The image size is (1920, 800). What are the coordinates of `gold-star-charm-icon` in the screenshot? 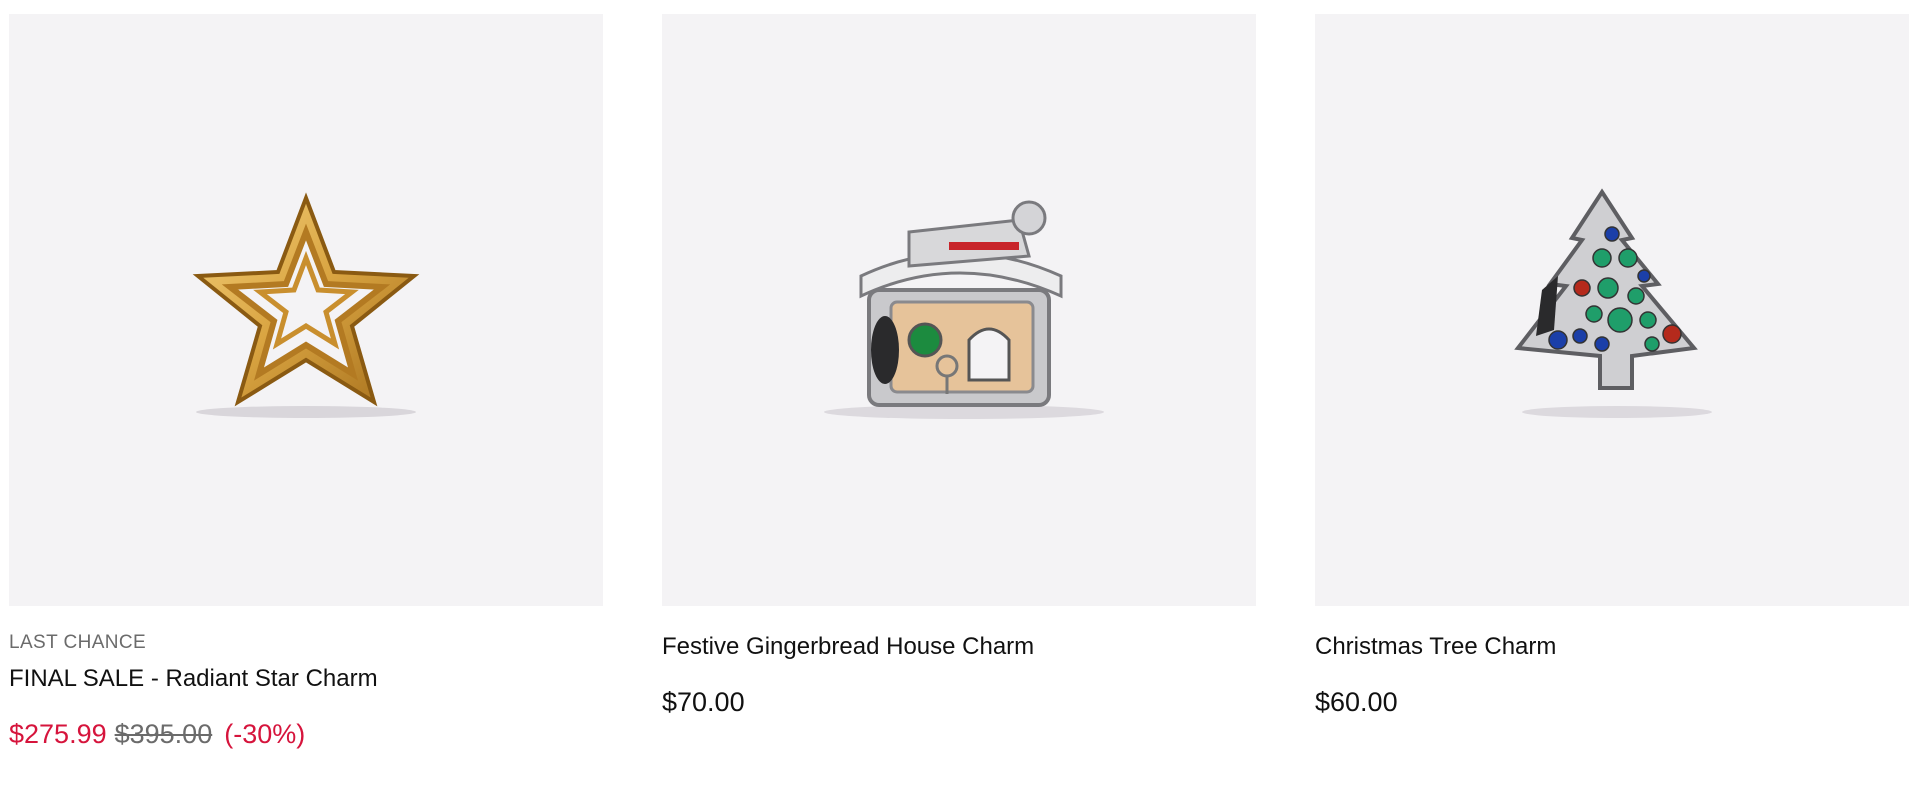 It's located at (306, 305).